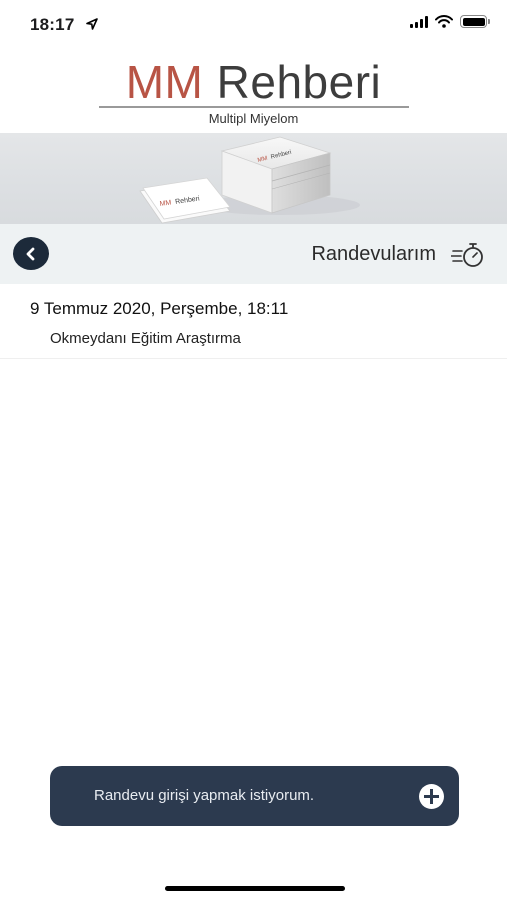 The image size is (507, 900). What do you see at coordinates (419, 21) in the screenshot?
I see `cellular-signal-icon` at bounding box center [419, 21].